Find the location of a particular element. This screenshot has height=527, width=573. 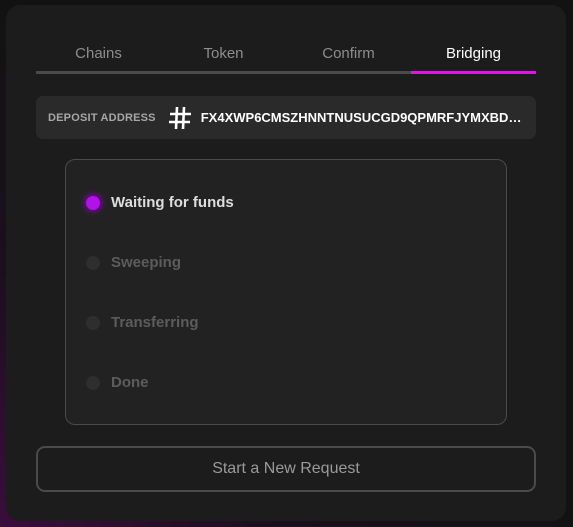

tab-chains: Chains is located at coordinates (98, 60).